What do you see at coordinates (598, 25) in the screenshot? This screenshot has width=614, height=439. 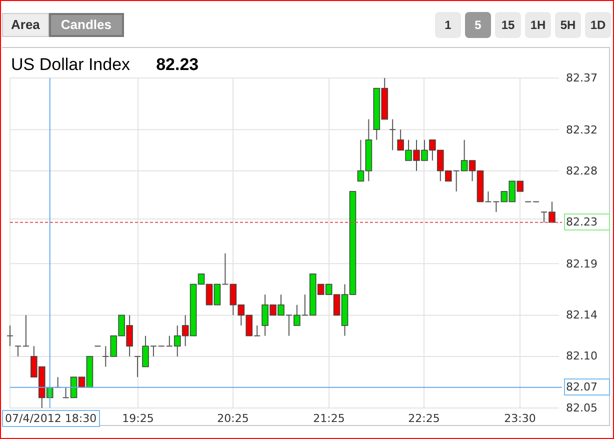 I see `interval-button: 1D` at bounding box center [598, 25].